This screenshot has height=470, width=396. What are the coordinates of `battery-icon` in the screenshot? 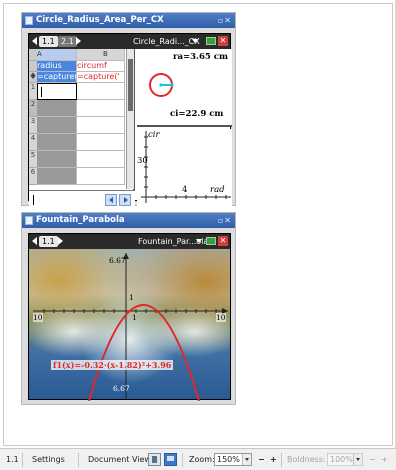 It's located at (211, 41).